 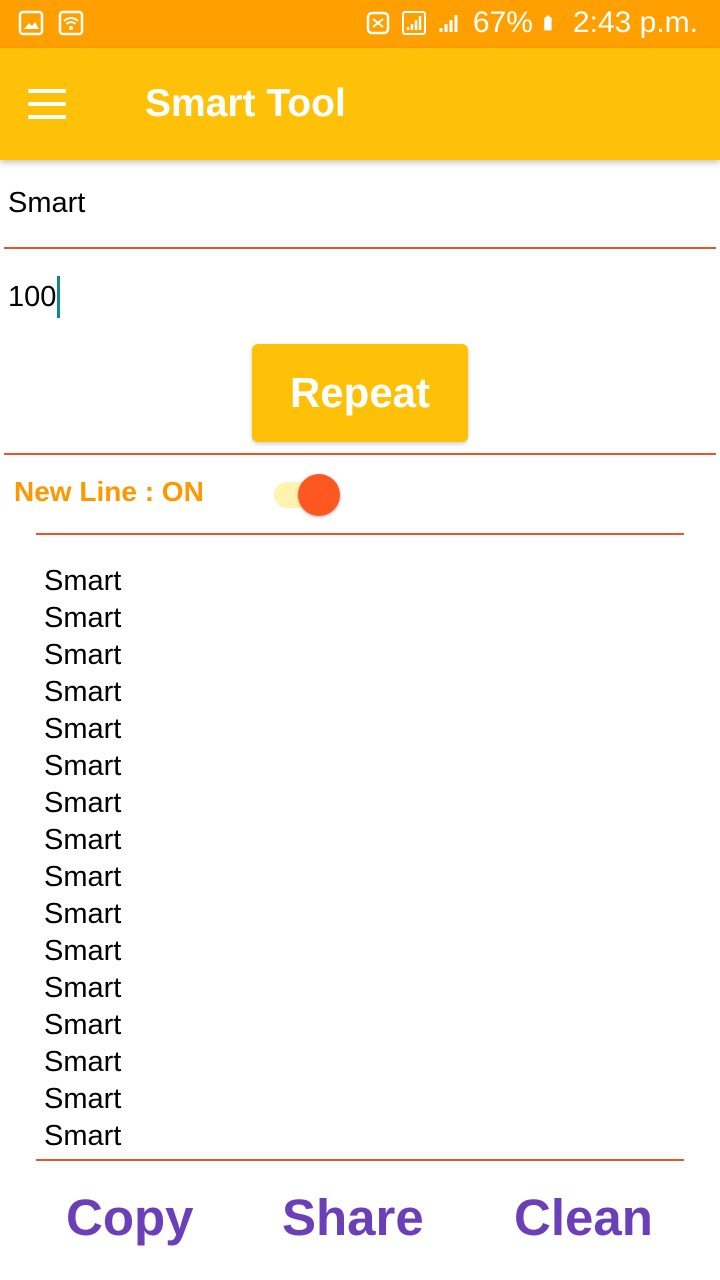 I want to click on signal-strength-icon, so click(x=448, y=23).